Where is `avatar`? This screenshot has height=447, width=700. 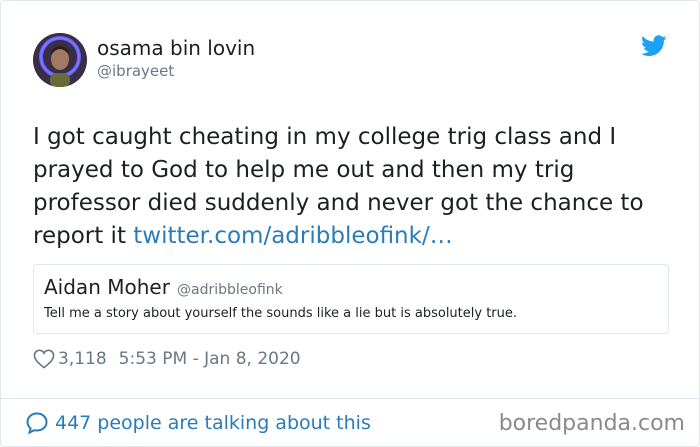
avatar is located at coordinates (60, 60).